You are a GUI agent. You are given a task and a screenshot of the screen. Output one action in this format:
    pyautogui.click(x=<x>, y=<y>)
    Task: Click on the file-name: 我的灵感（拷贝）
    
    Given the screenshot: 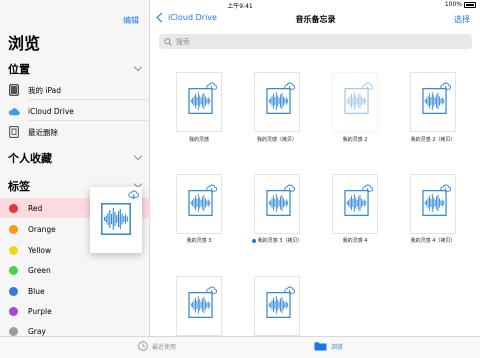 What is the action you would take?
    pyautogui.click(x=277, y=139)
    